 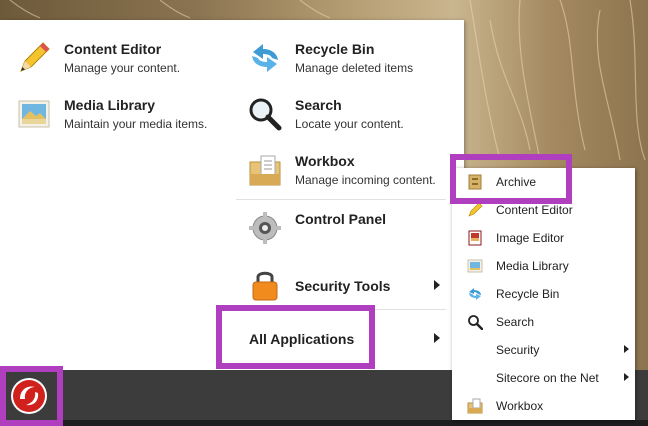 I want to click on app-title: Media Library, so click(x=110, y=105).